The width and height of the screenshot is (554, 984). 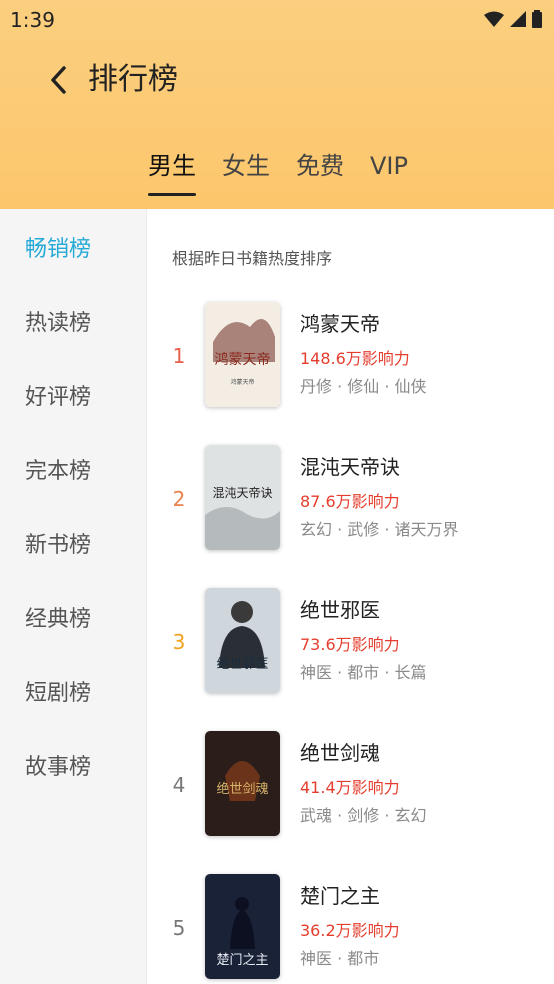 I want to click on rank-number: 2, so click(x=179, y=499).